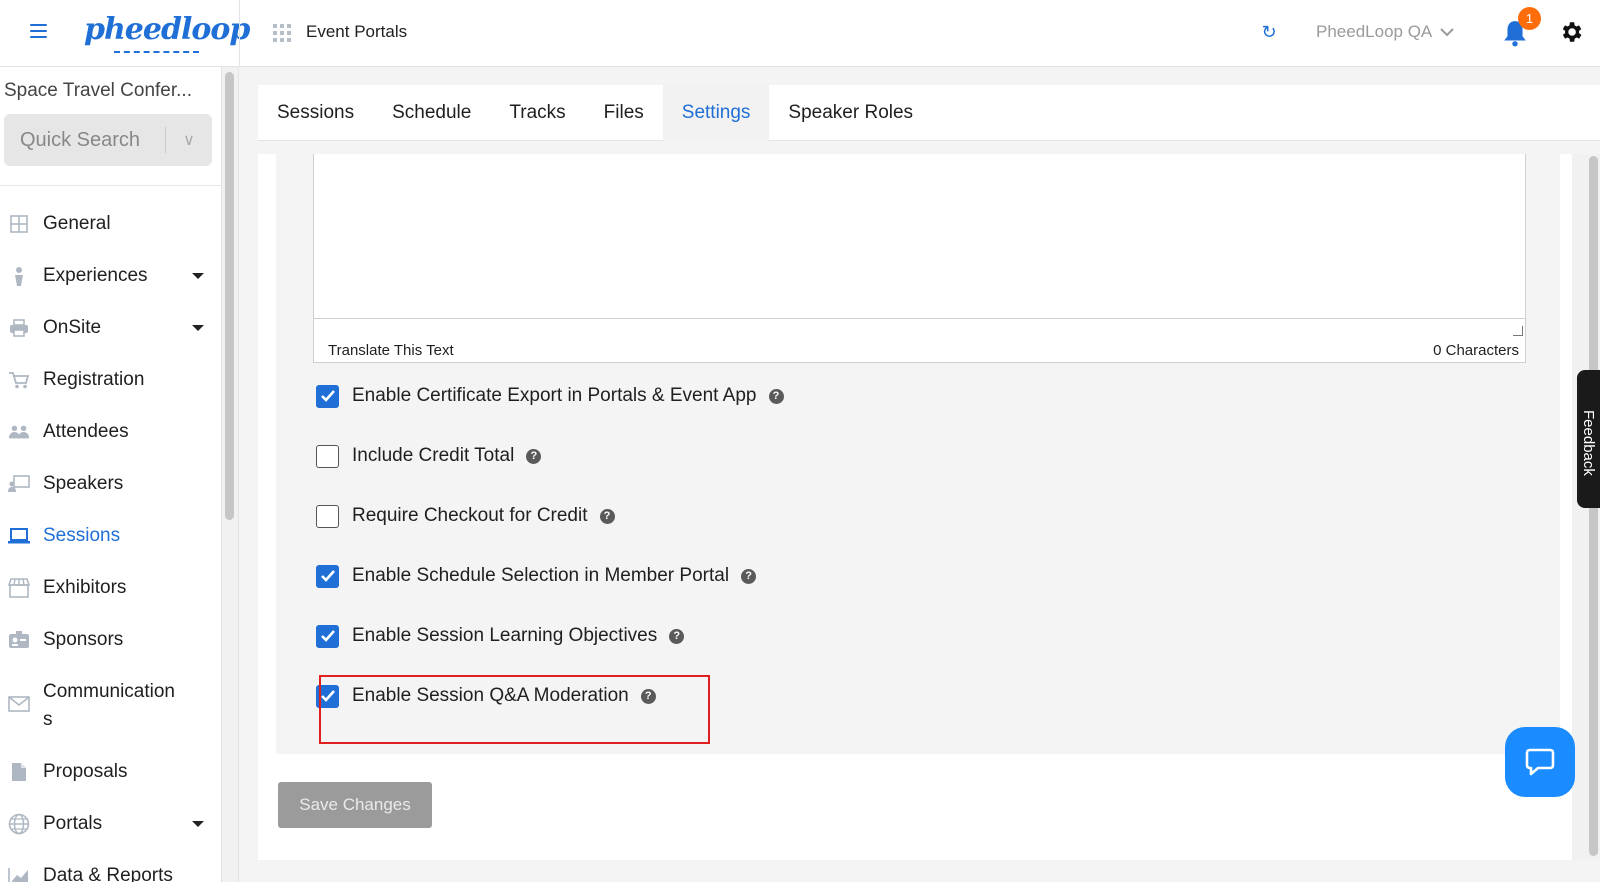 The width and height of the screenshot is (1600, 882). I want to click on apps-grid-icon, so click(282, 33).